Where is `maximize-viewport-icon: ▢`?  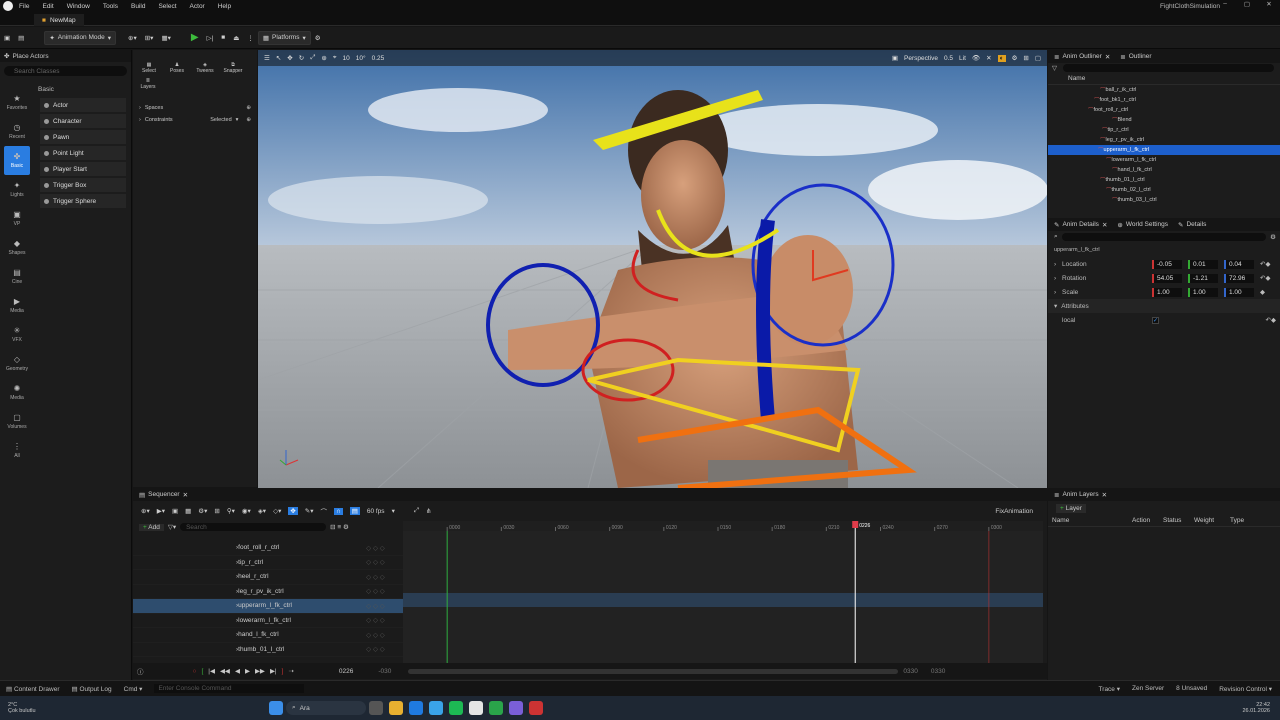 maximize-viewport-icon: ▢ is located at coordinates (1038, 58).